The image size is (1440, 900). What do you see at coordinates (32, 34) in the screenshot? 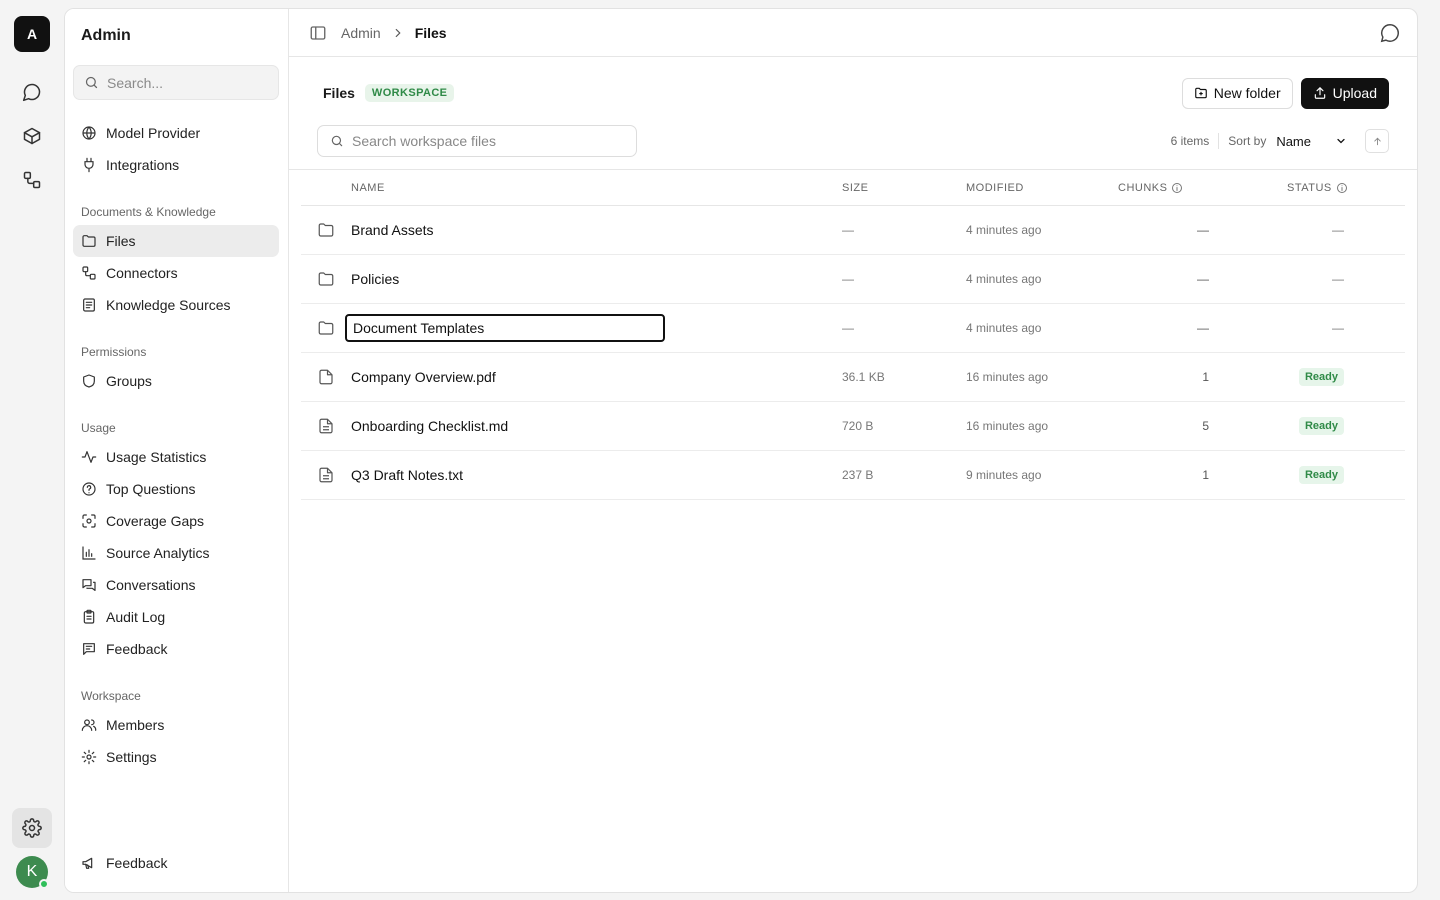
I see `workspace-logo: A` at bounding box center [32, 34].